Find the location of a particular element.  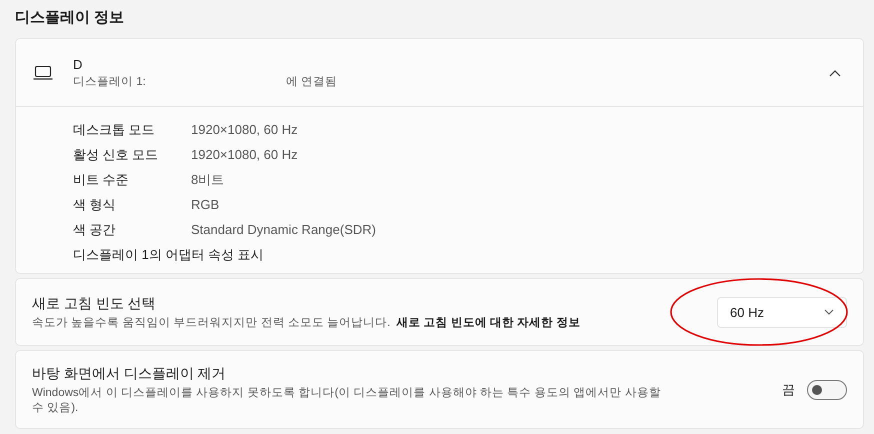

detail-label: 색 형식 is located at coordinates (95, 205).